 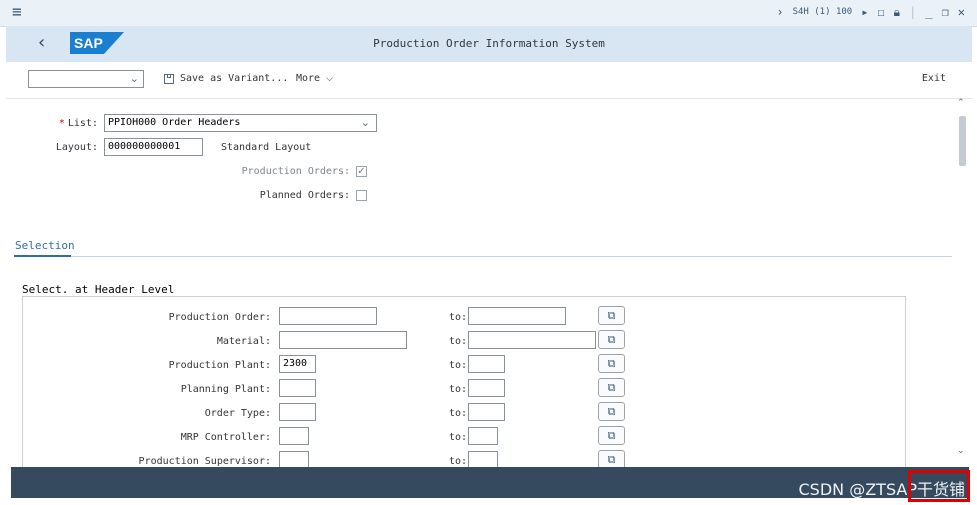 I want to click on mrp-controller-from-input, so click(x=294, y=436).